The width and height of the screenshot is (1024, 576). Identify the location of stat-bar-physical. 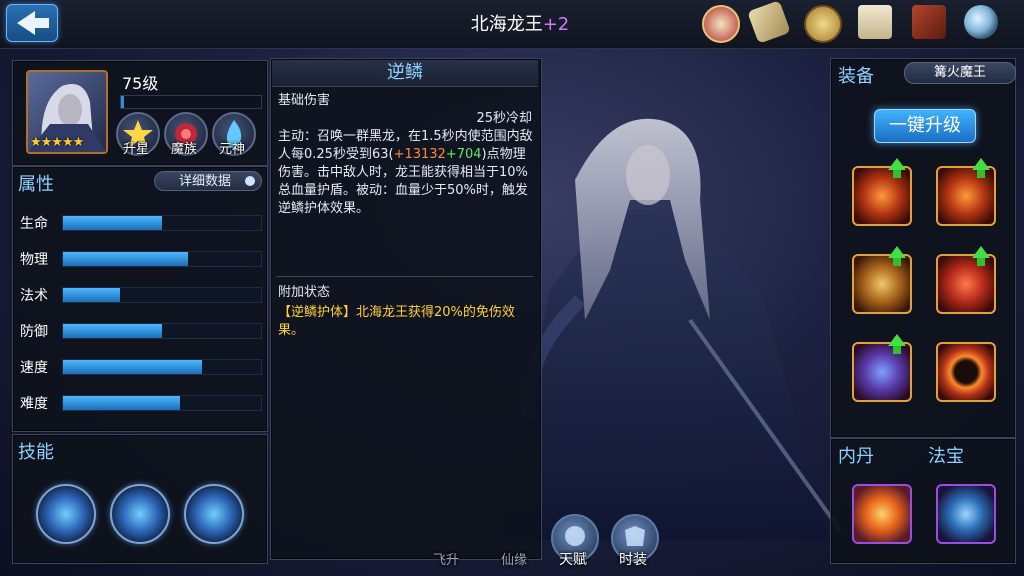
(162, 259).